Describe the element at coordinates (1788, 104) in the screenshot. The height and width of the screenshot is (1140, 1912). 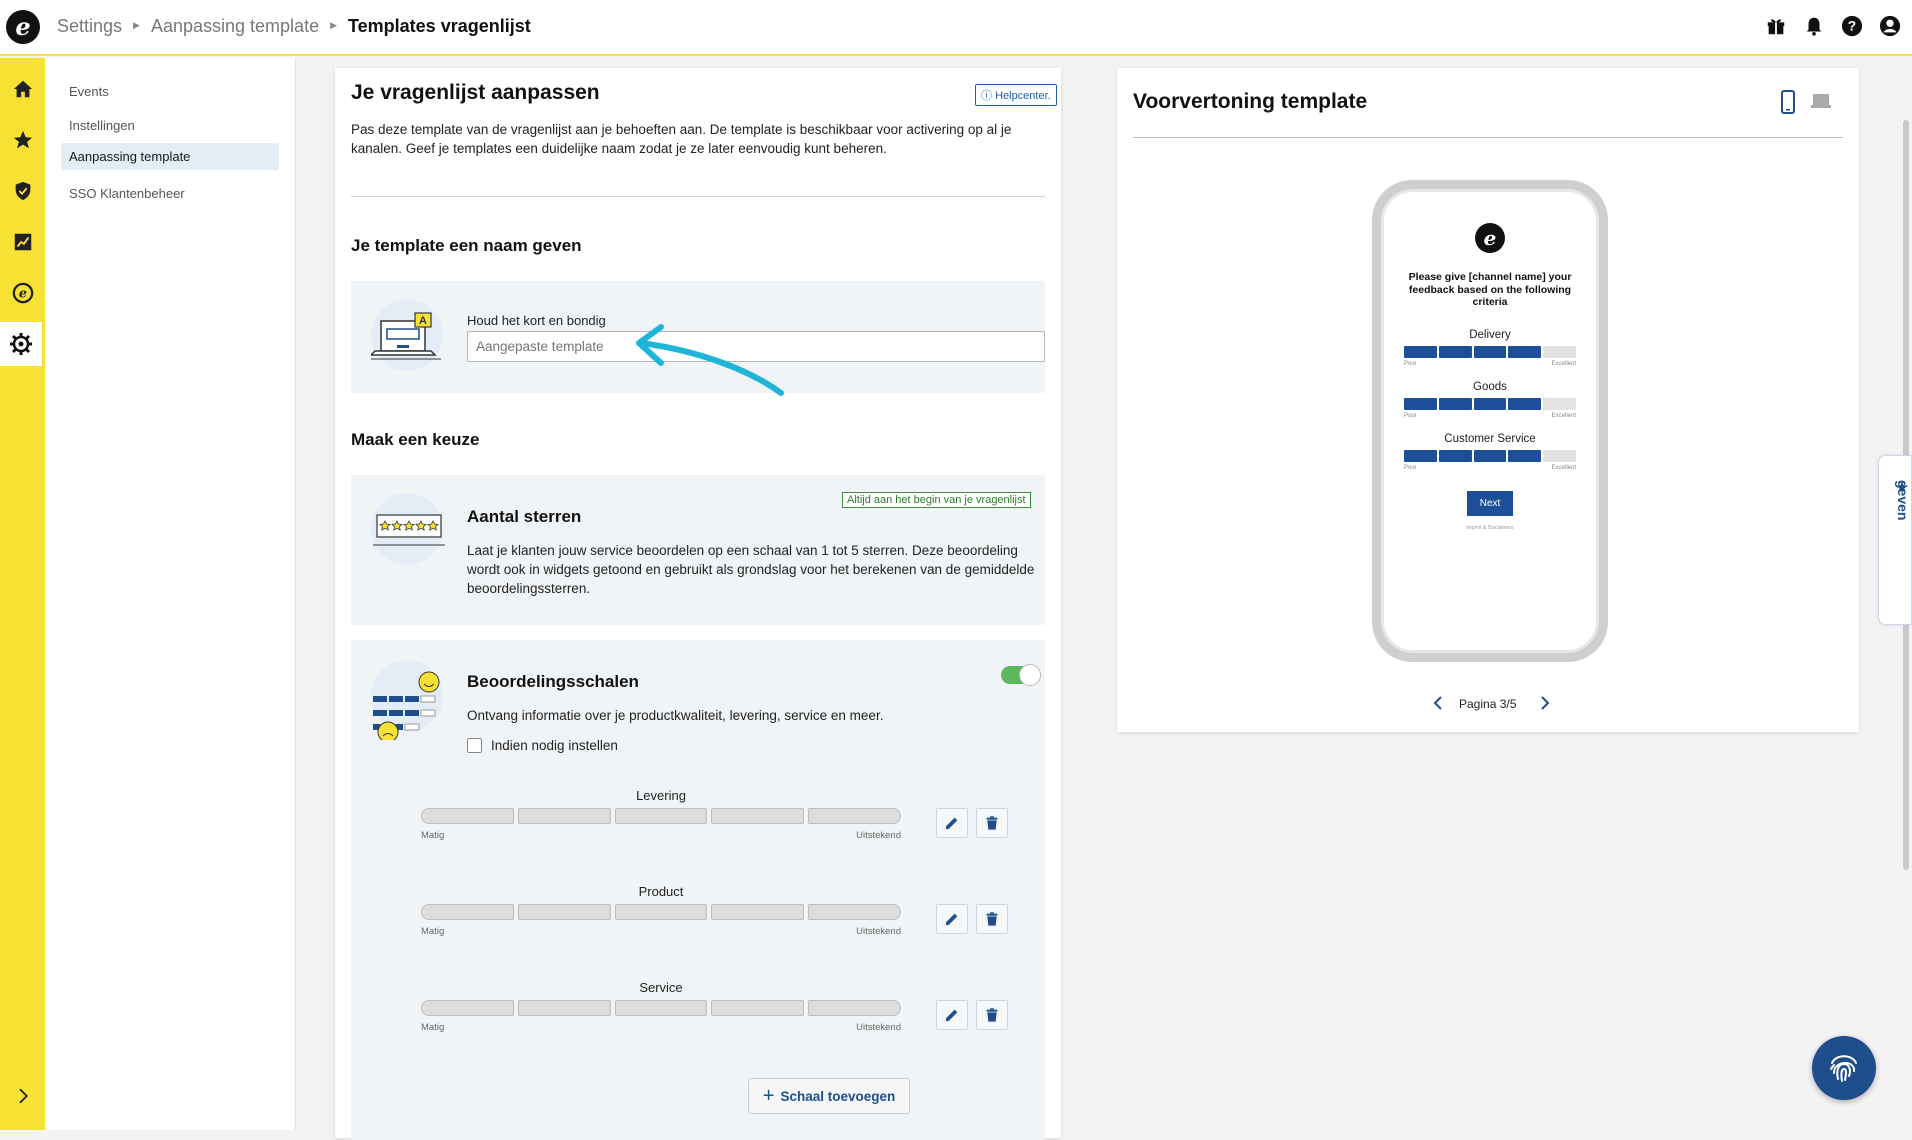
I see `mobile-icon` at that location.